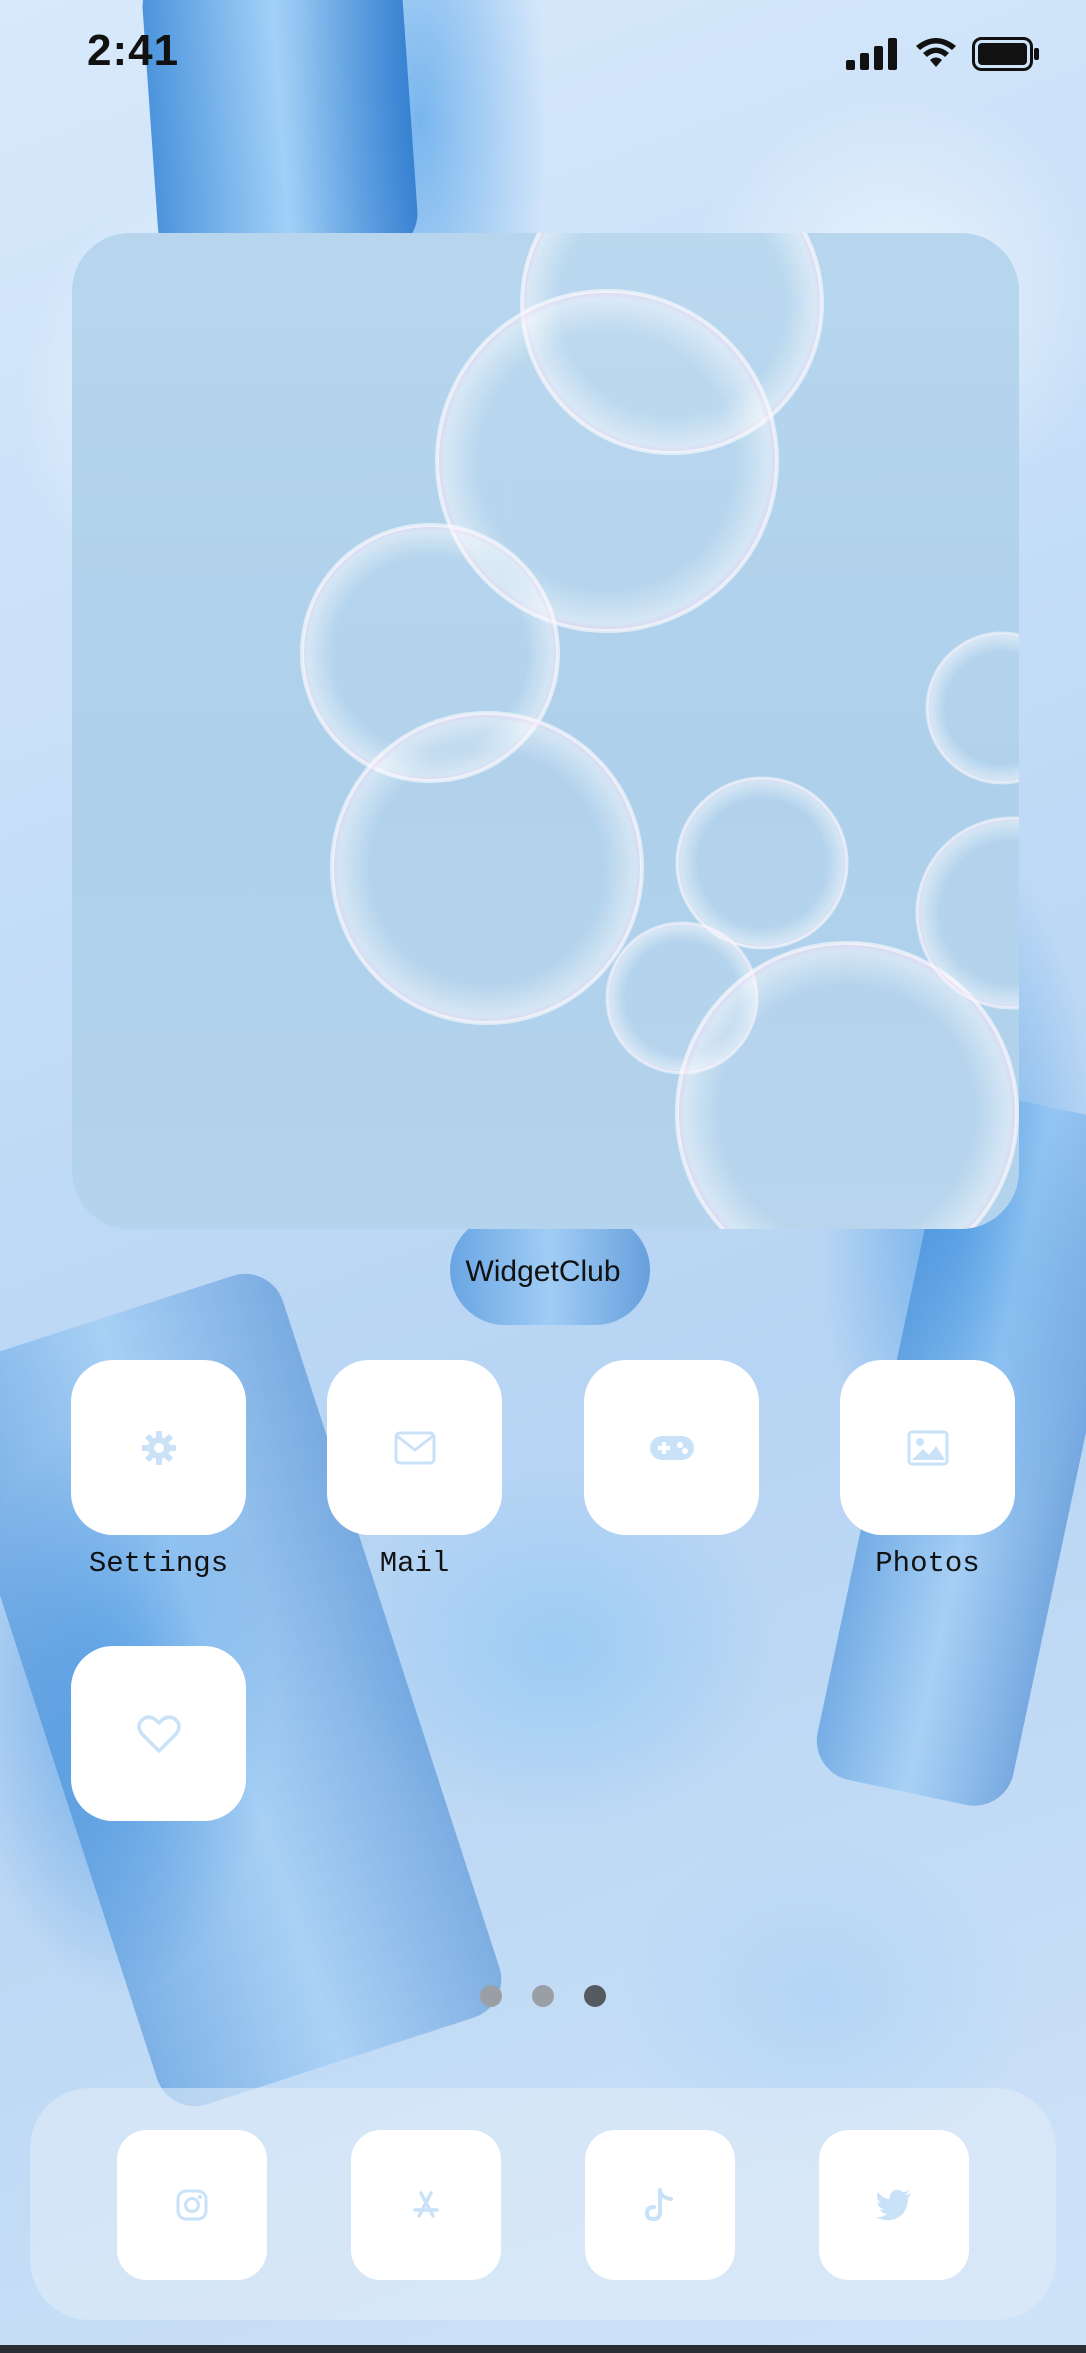  I want to click on twitter-icon, so click(893, 2205).